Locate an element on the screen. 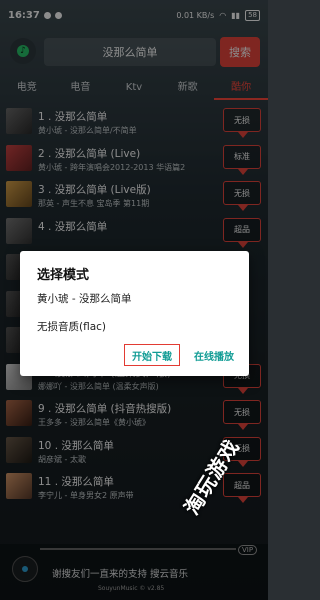 The width and height of the screenshot is (320, 600). start-download-button: 开始下载 is located at coordinates (152, 355).